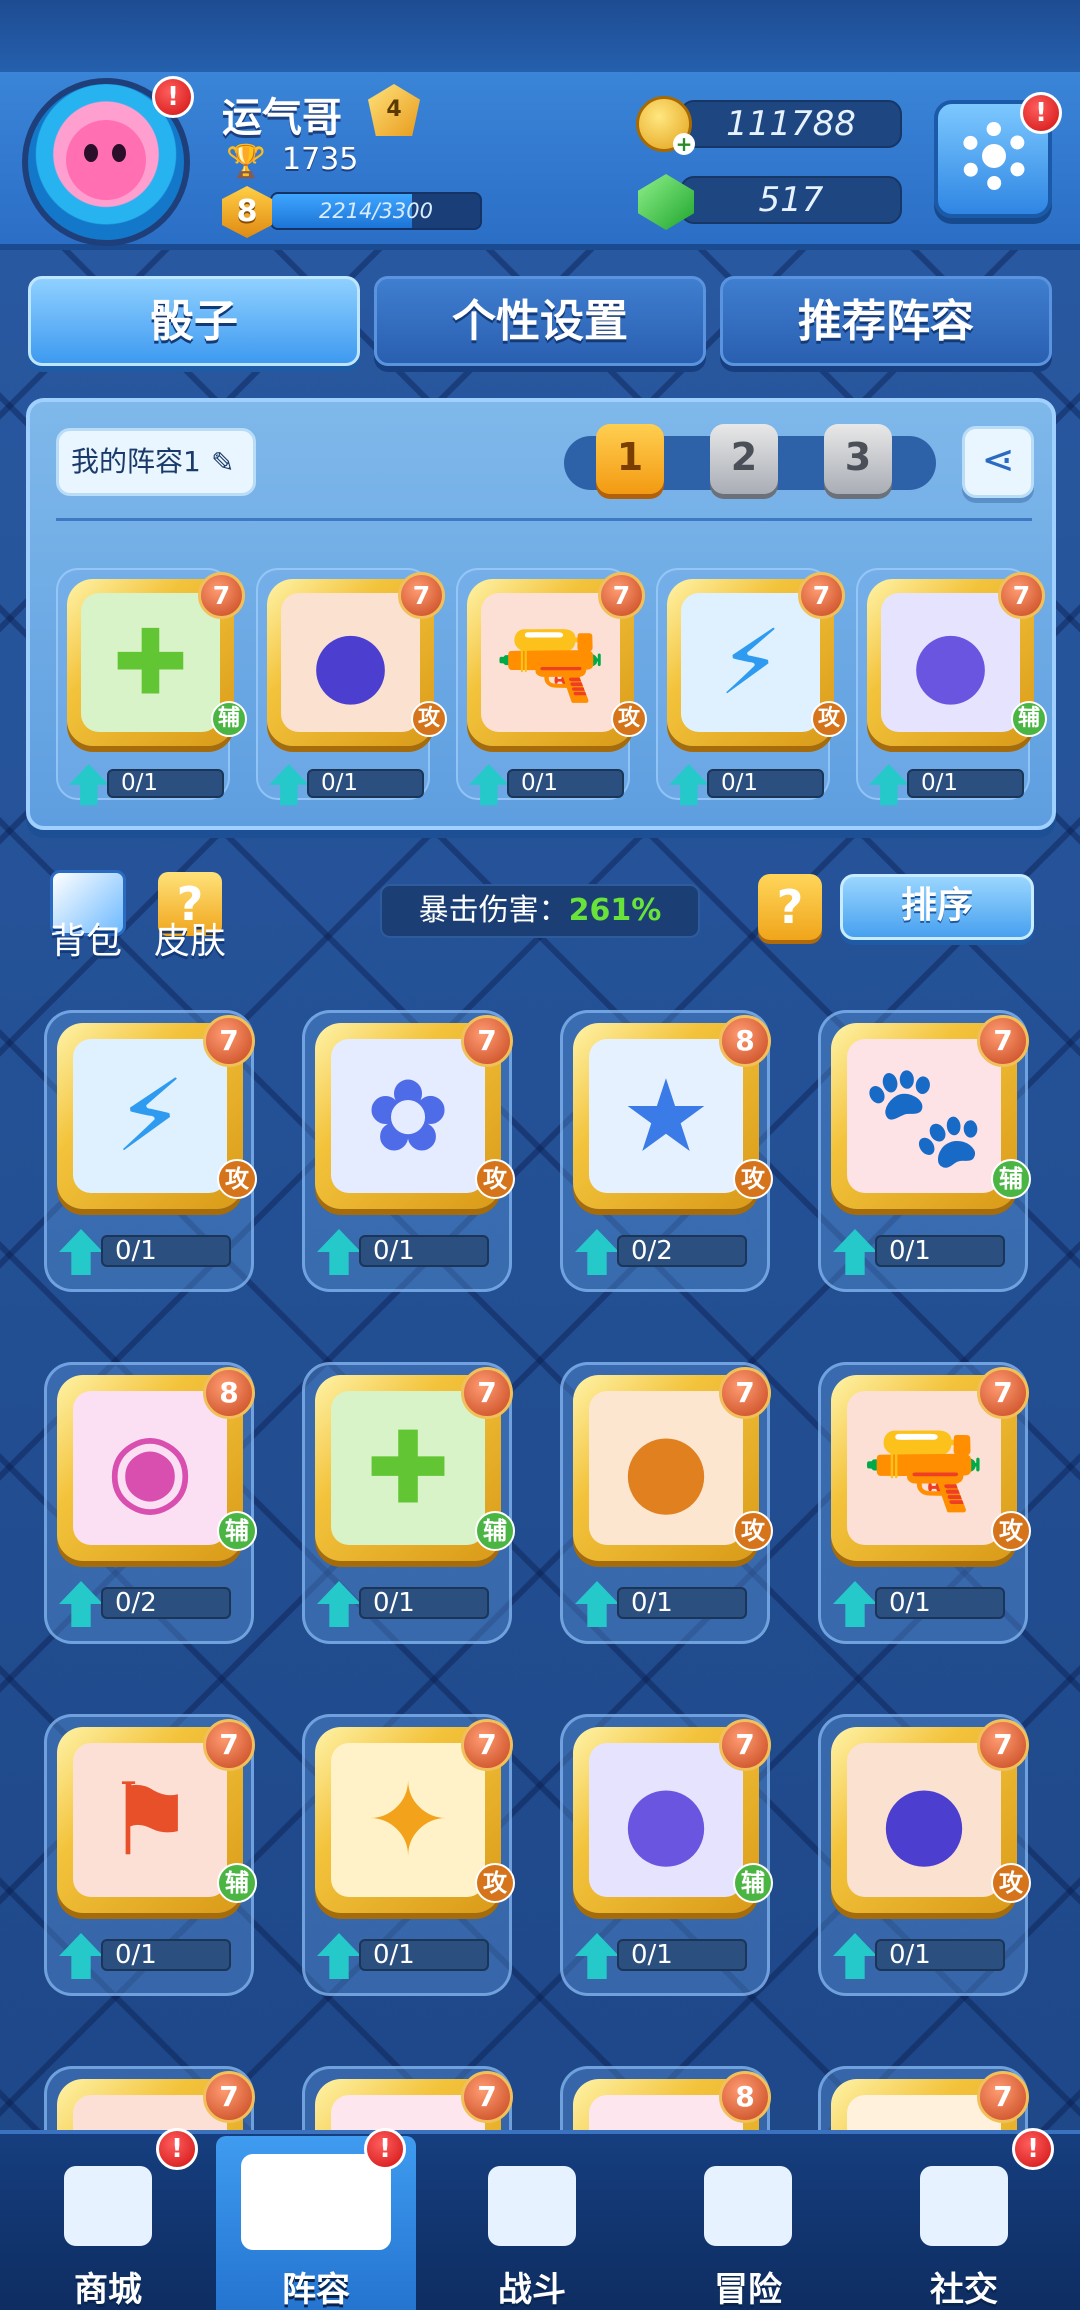  I want to click on card-art-bg: 🔫, so click(550, 662).